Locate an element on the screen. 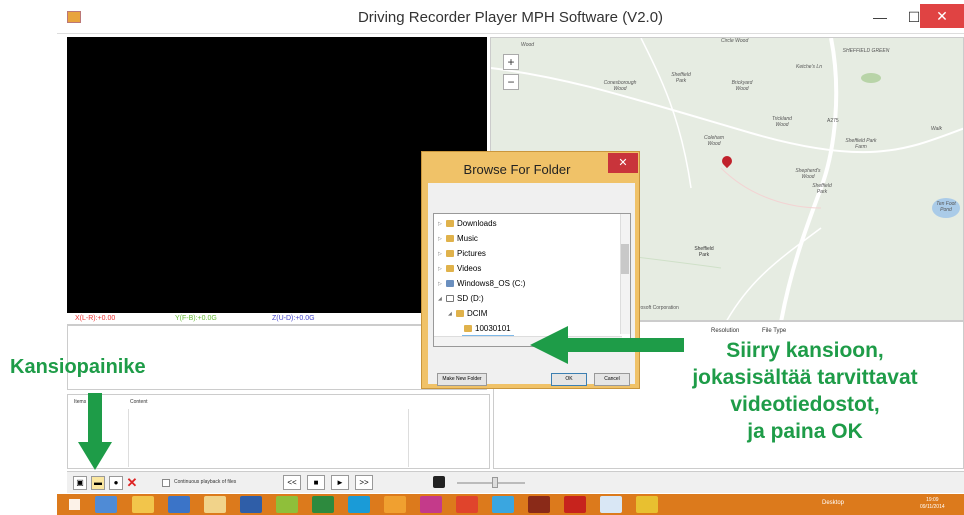 This screenshot has width=964, height=515. map-label: Shepherd's Wood is located at coordinates (808, 174).